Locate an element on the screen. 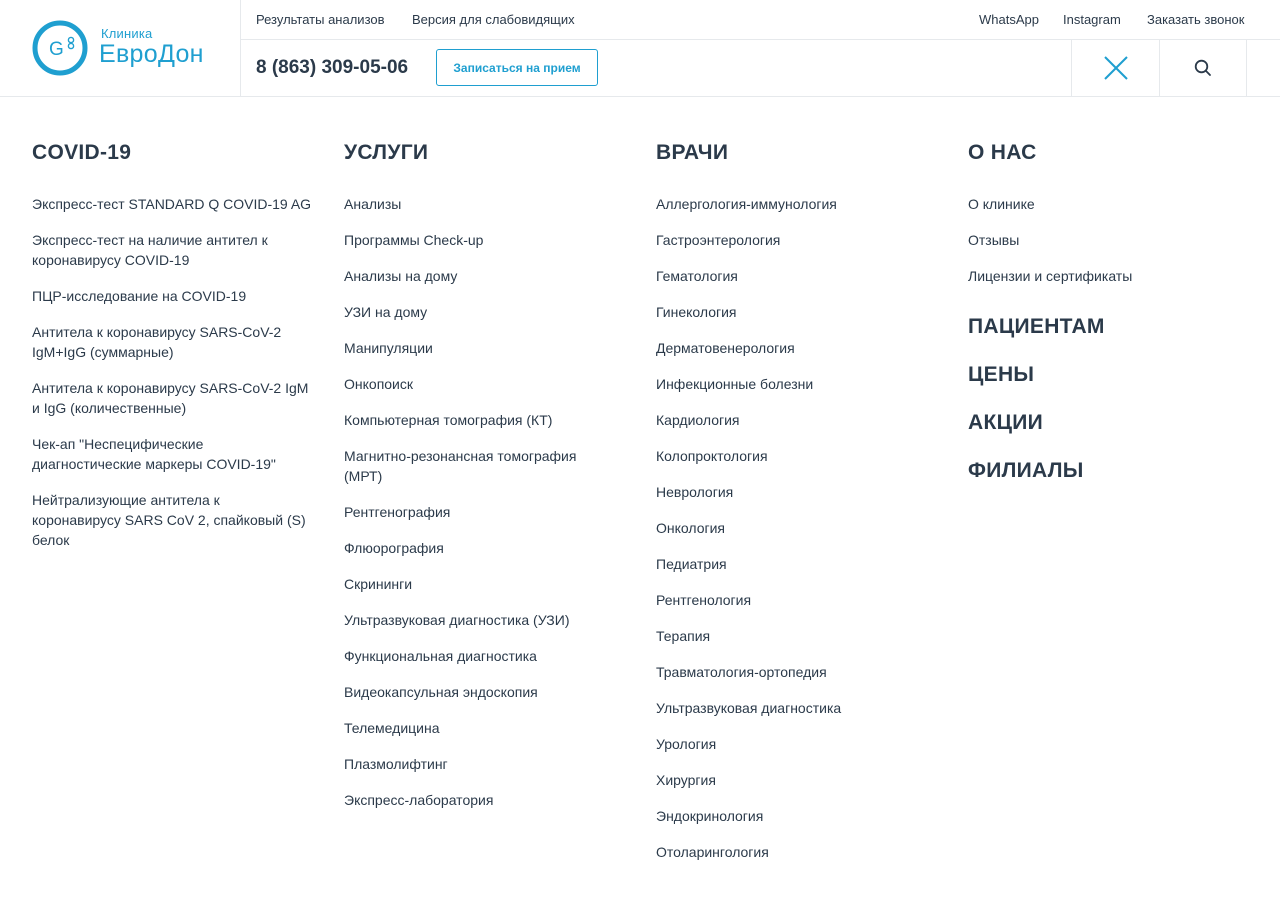 The height and width of the screenshot is (900, 1280). logo-link: G Клиника ЕвроДон is located at coordinates (120, 48).